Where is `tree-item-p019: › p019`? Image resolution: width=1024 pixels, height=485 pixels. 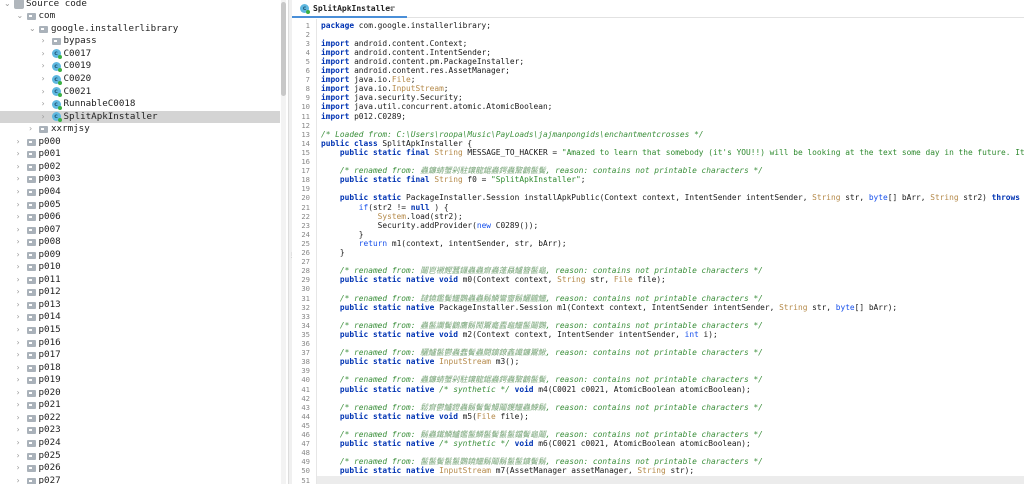
tree-item-p019: › p019 is located at coordinates (140, 380).